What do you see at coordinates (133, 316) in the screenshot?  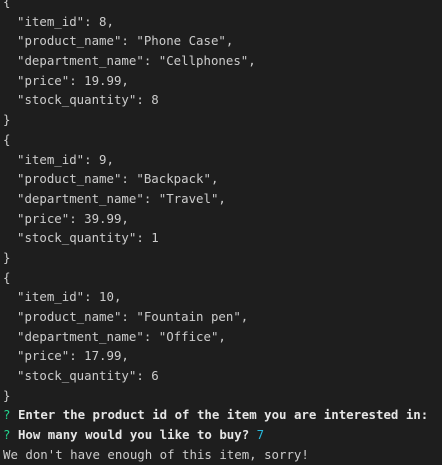 I see `record-field: "product_name": "Fountain pen",` at bounding box center [133, 316].